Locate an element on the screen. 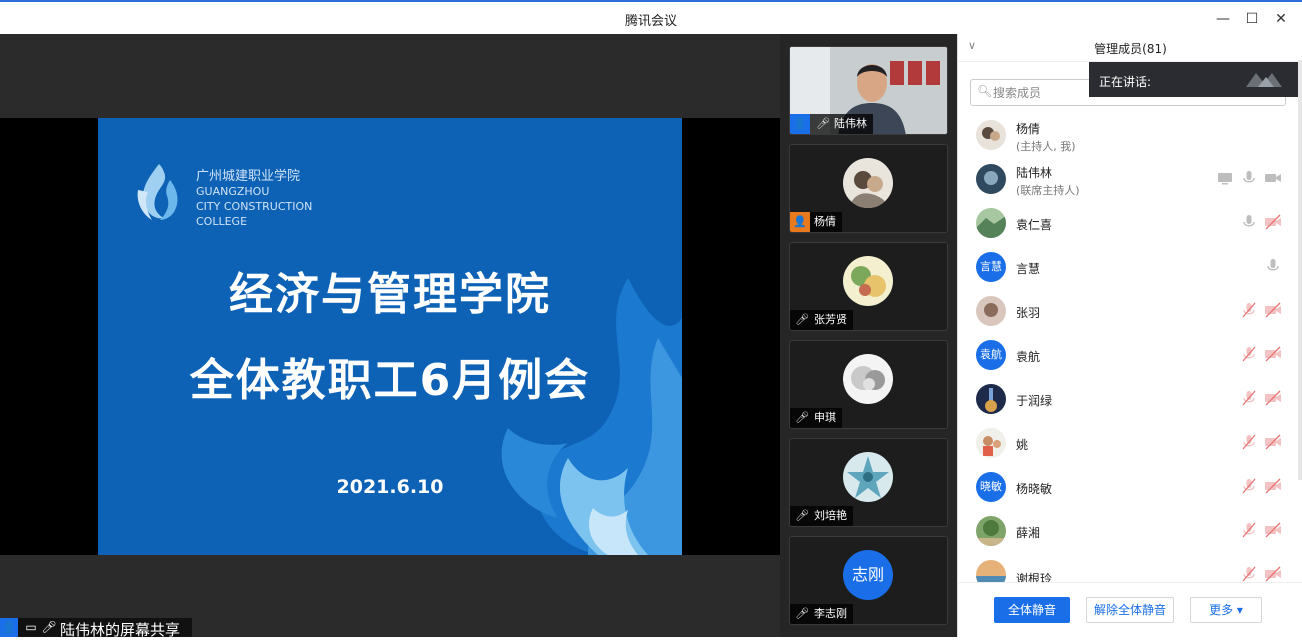 The height and width of the screenshot is (640, 1302). more-button: 更多 ▾ is located at coordinates (1226, 610).